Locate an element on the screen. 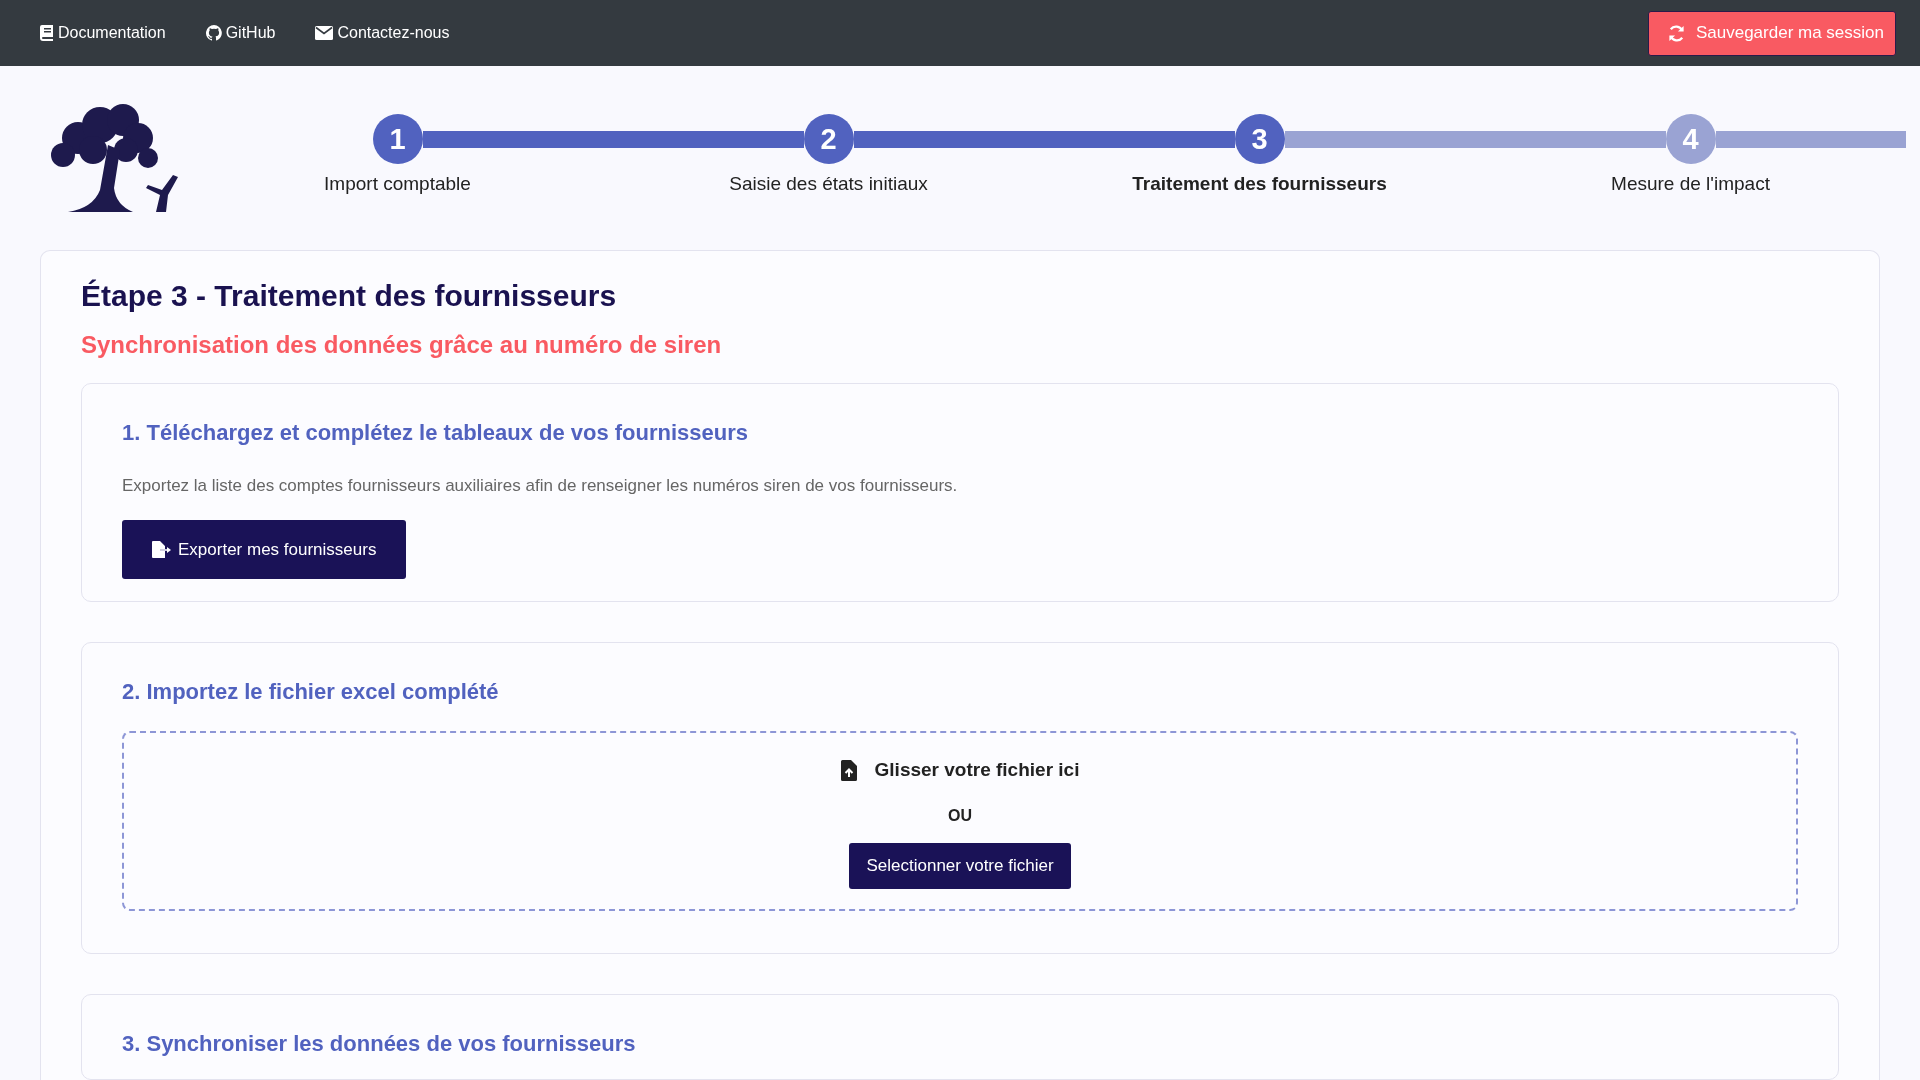  section-description: Exportez la liste des comptes fournisseurs auxiliaires afin de renseigner les numéros siren de vos fournisseurs. is located at coordinates (540, 486).